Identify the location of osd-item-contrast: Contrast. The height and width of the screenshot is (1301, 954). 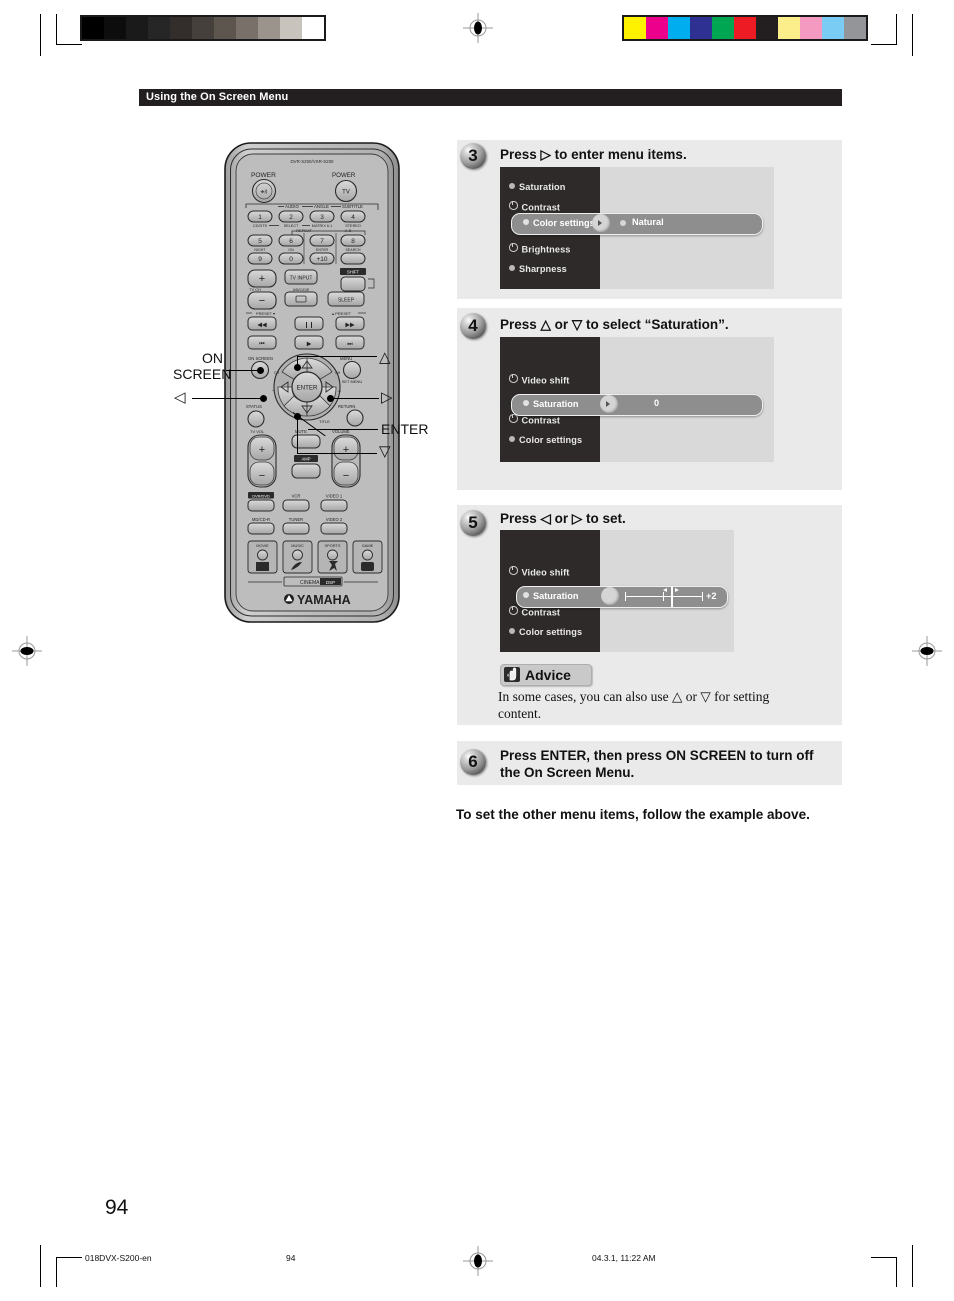
(534, 207).